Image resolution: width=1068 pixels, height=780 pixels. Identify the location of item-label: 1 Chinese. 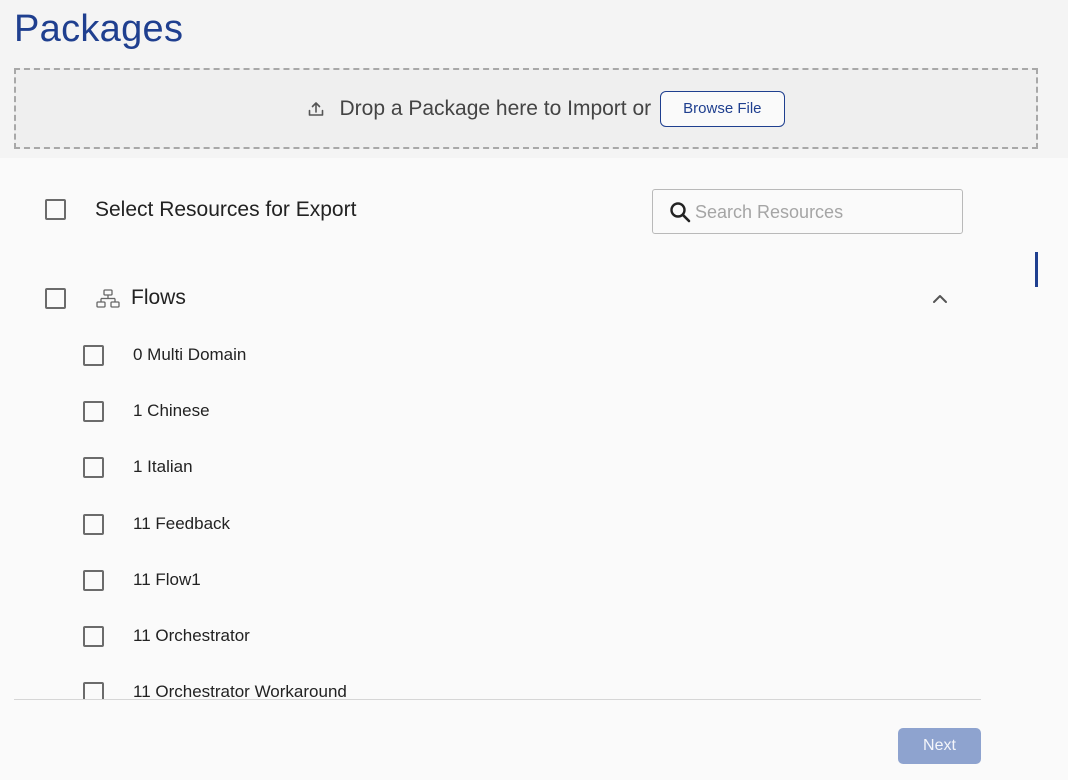
(171, 410).